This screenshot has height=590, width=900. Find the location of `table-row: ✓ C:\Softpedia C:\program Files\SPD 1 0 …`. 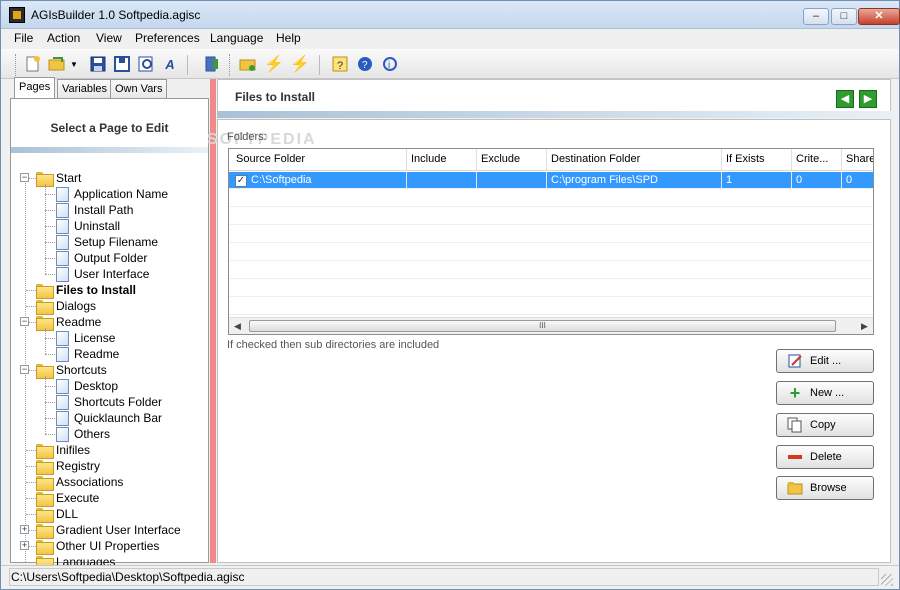

table-row: ✓ C:\Softpedia C:\program Files\SPD 1 0 … is located at coordinates (551, 180).